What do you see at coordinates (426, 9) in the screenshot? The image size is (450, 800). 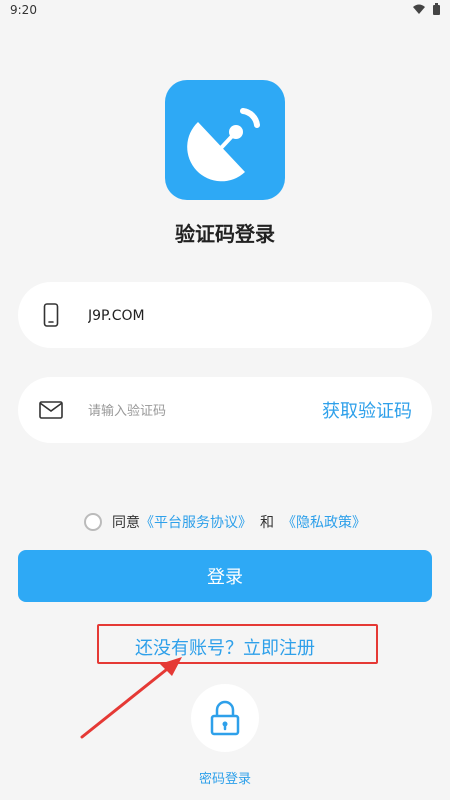 I see `status-icons` at bounding box center [426, 9].